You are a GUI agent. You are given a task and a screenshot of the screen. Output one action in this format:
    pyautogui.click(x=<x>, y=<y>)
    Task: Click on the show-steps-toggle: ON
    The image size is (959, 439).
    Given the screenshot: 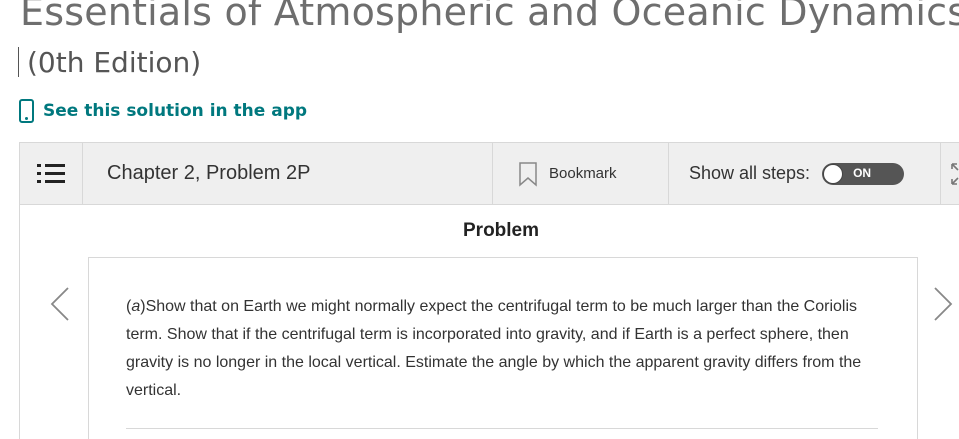 What is the action you would take?
    pyautogui.click(x=863, y=173)
    